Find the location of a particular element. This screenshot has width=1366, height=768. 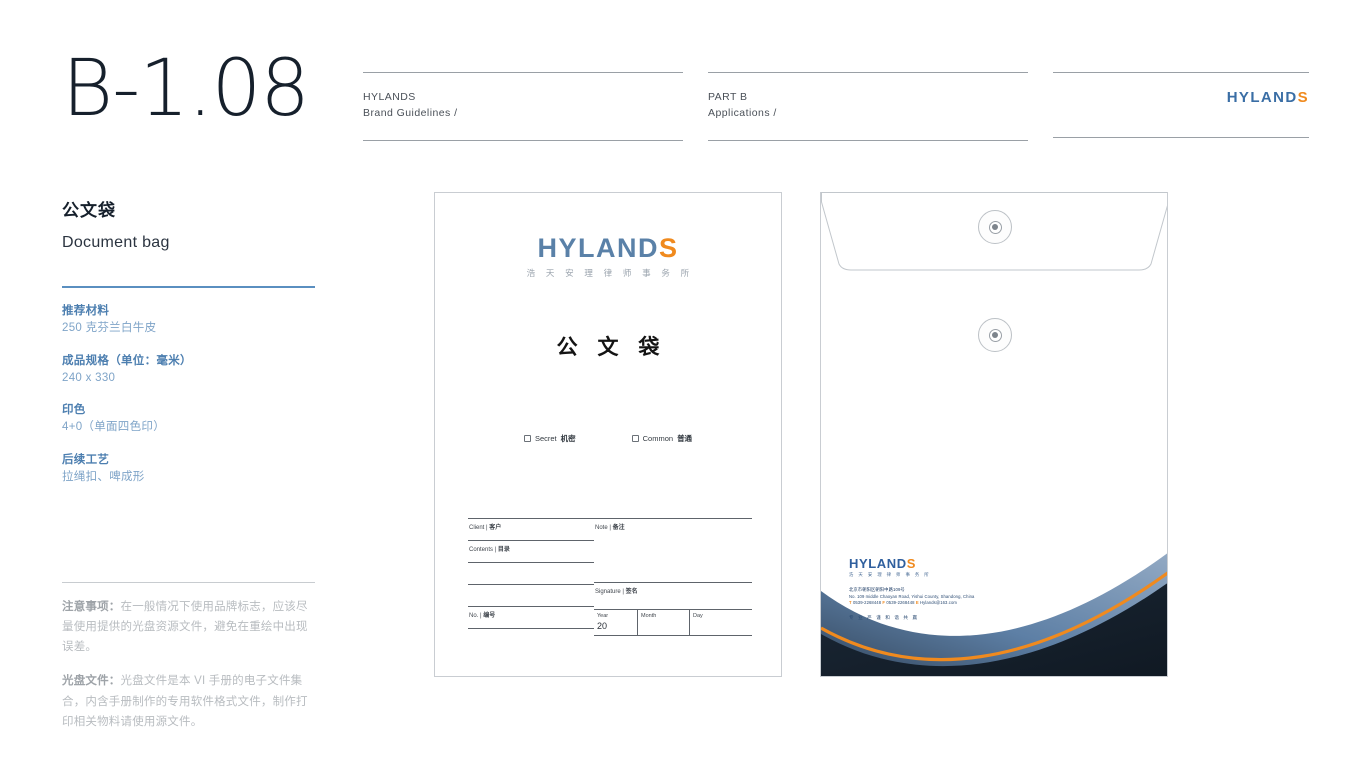

form-field-number: No. | 编号 is located at coordinates (531, 617).